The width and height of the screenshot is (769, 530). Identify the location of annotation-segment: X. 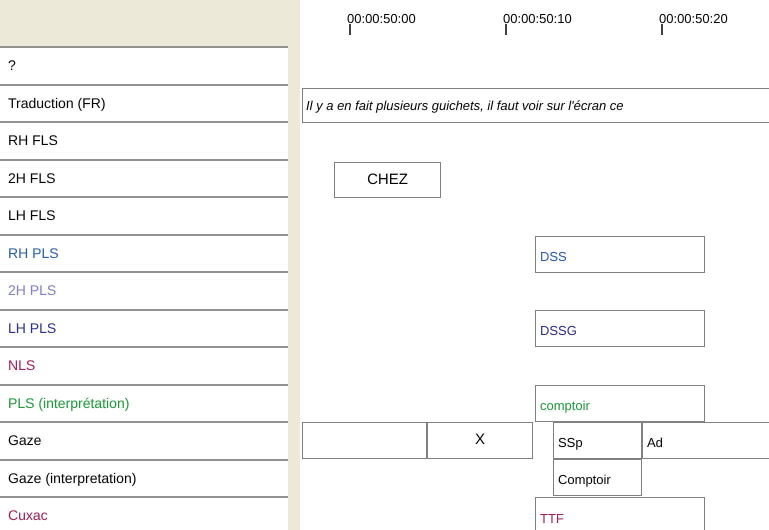
(480, 440).